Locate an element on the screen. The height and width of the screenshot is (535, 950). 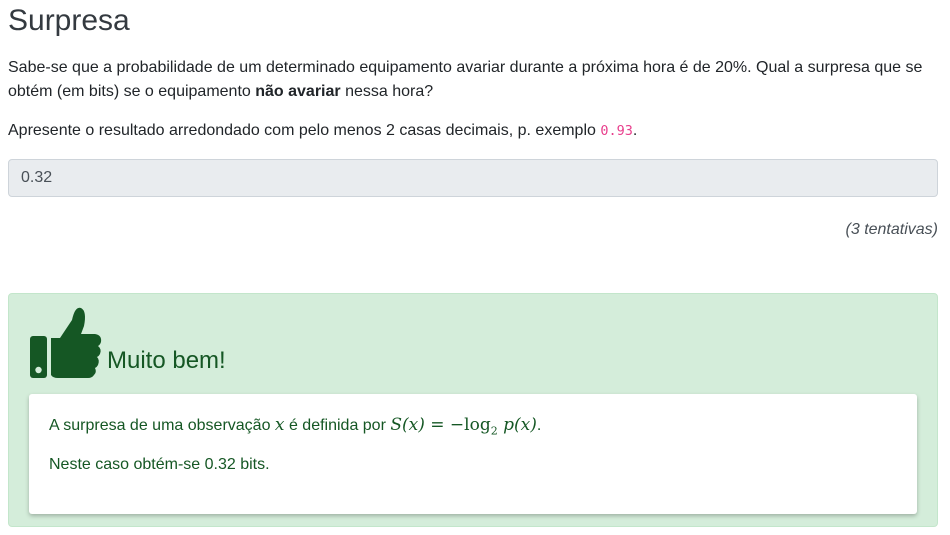
page-title: Surpresa is located at coordinates (69, 20).